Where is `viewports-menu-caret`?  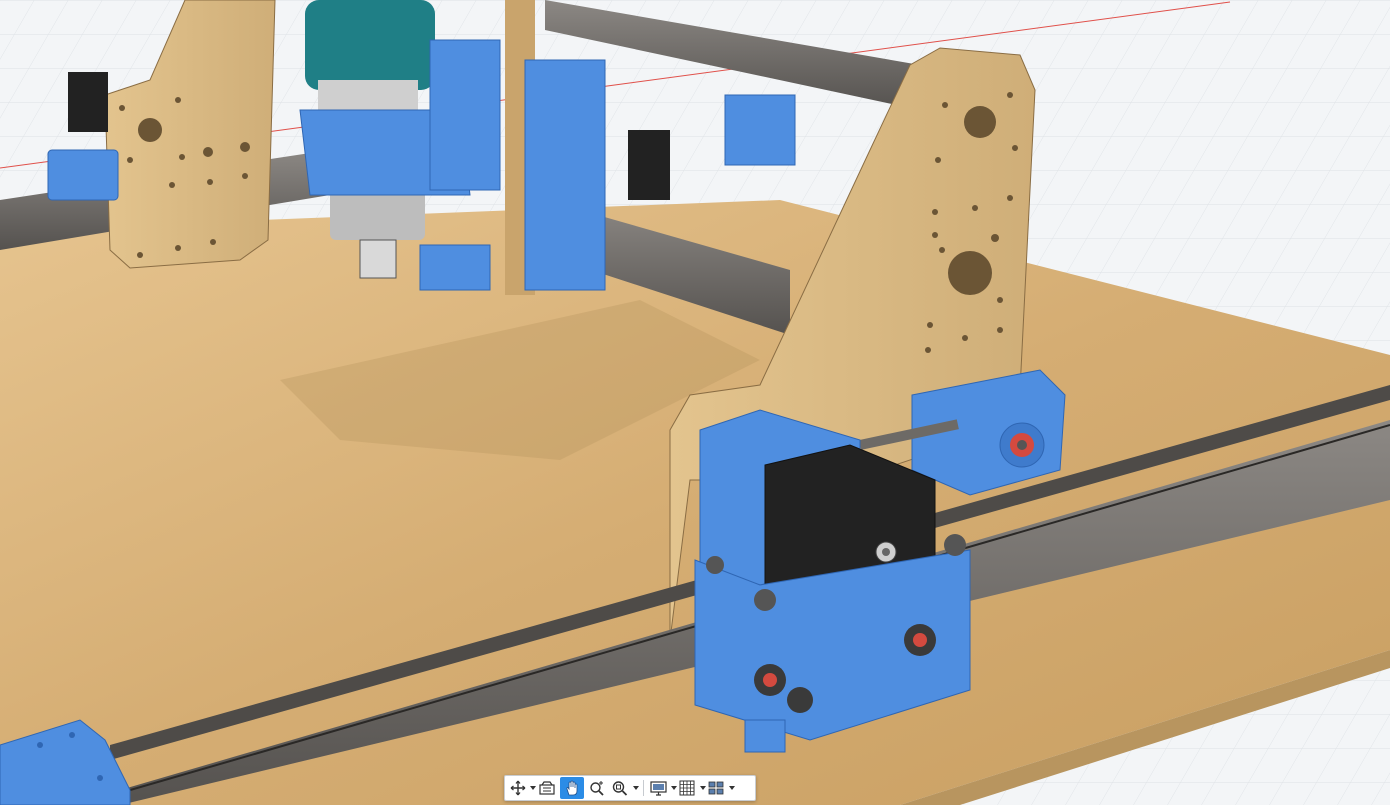
viewports-menu-caret is located at coordinates (731, 788).